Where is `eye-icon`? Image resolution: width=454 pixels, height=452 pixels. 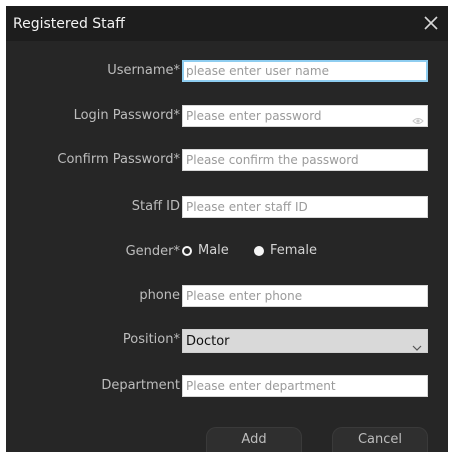
eye-icon is located at coordinates (418, 117).